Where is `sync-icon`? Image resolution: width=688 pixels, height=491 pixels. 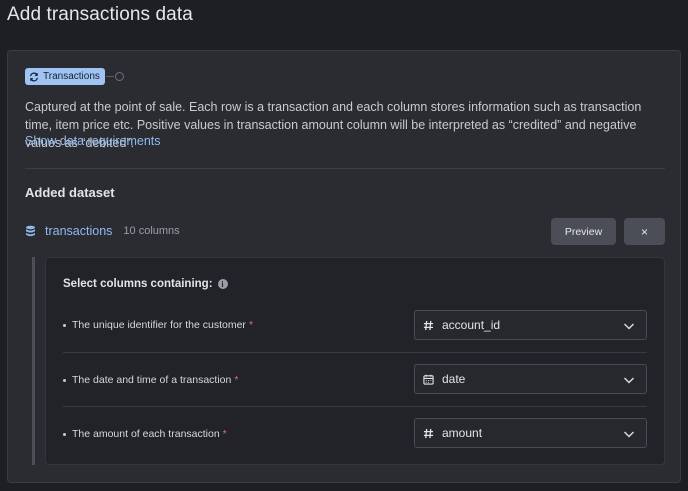 sync-icon is located at coordinates (34, 76).